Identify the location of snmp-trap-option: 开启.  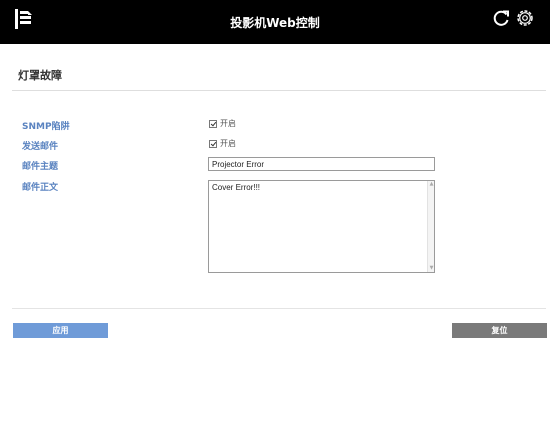
(222, 123).